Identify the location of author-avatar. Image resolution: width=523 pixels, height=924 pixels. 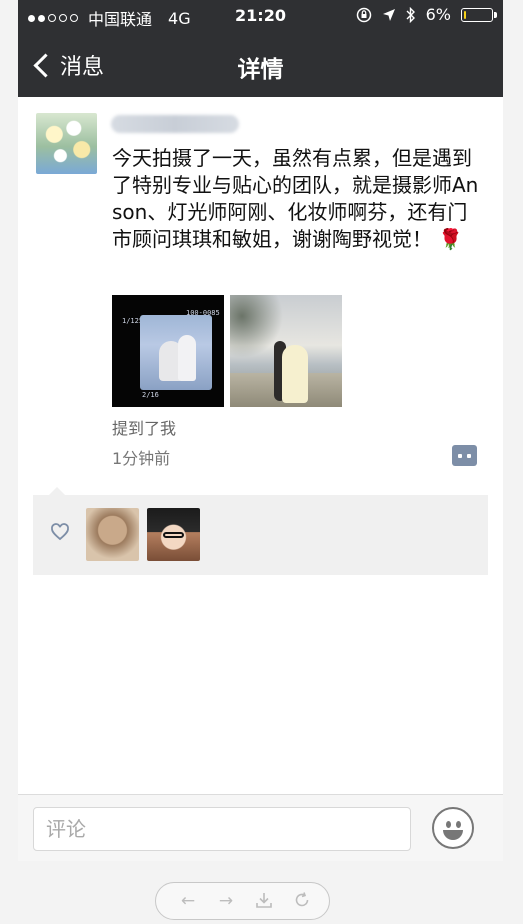
(66, 143).